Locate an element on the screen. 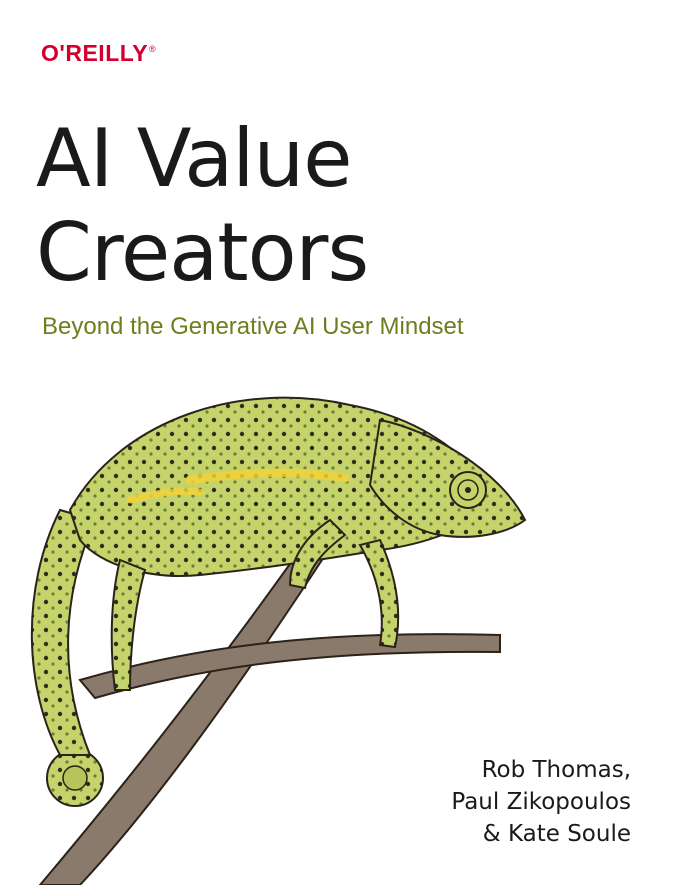 The image size is (676, 885). publisher-logo: O'REILLY® is located at coordinates (98, 53).